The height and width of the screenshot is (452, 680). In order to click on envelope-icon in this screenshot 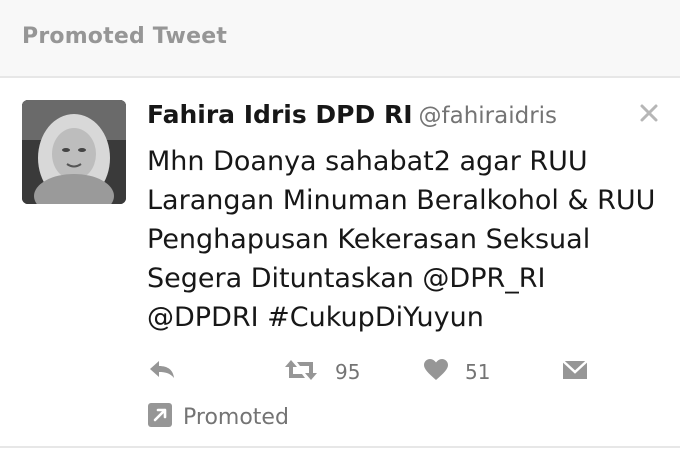, I will do `click(575, 372)`.